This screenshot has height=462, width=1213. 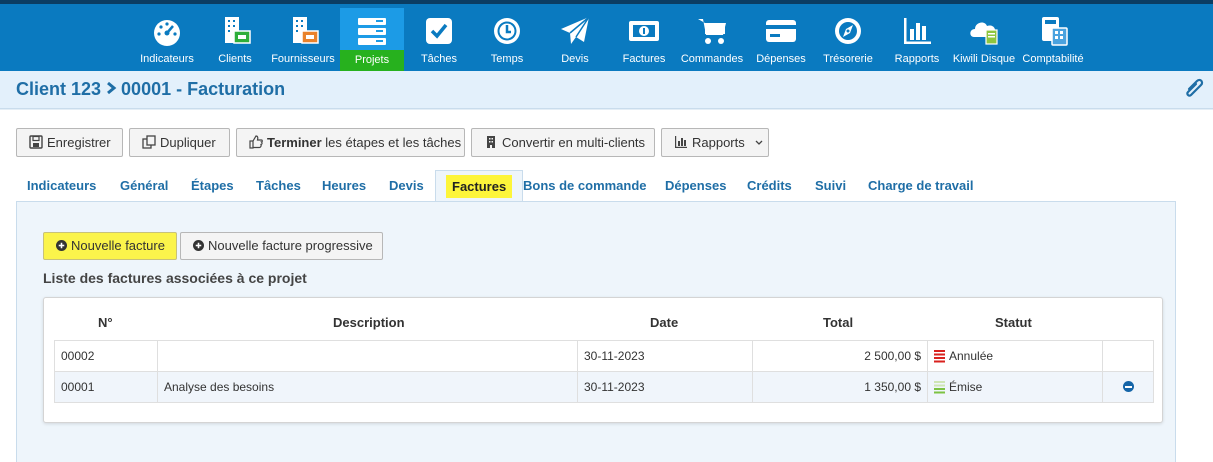 What do you see at coordinates (848, 31) in the screenshot?
I see `treasury-compass-icon` at bounding box center [848, 31].